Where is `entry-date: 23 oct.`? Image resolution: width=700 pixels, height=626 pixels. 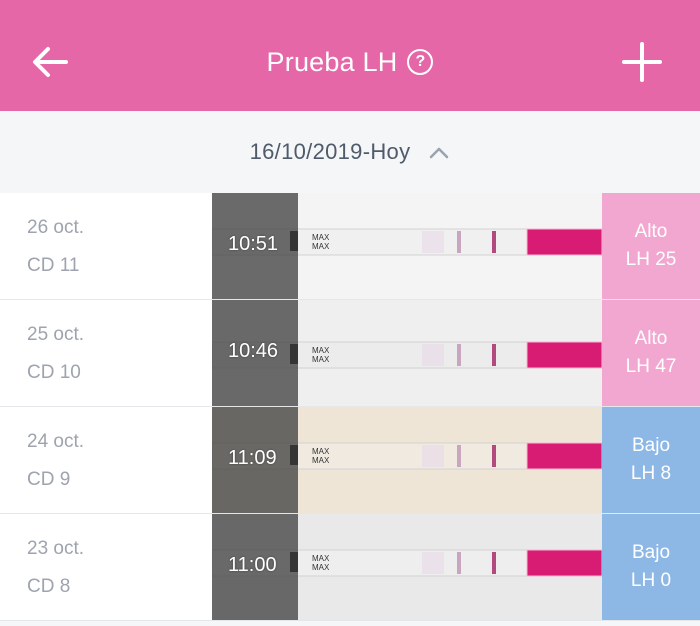 entry-date: 23 oct. is located at coordinates (56, 548).